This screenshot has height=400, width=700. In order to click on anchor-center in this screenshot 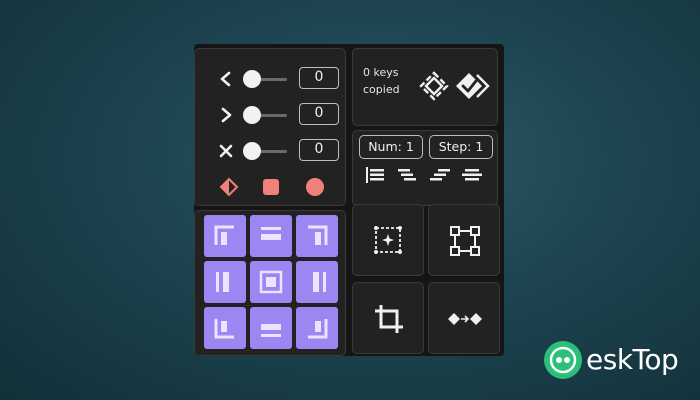, I will do `click(271, 282)`.